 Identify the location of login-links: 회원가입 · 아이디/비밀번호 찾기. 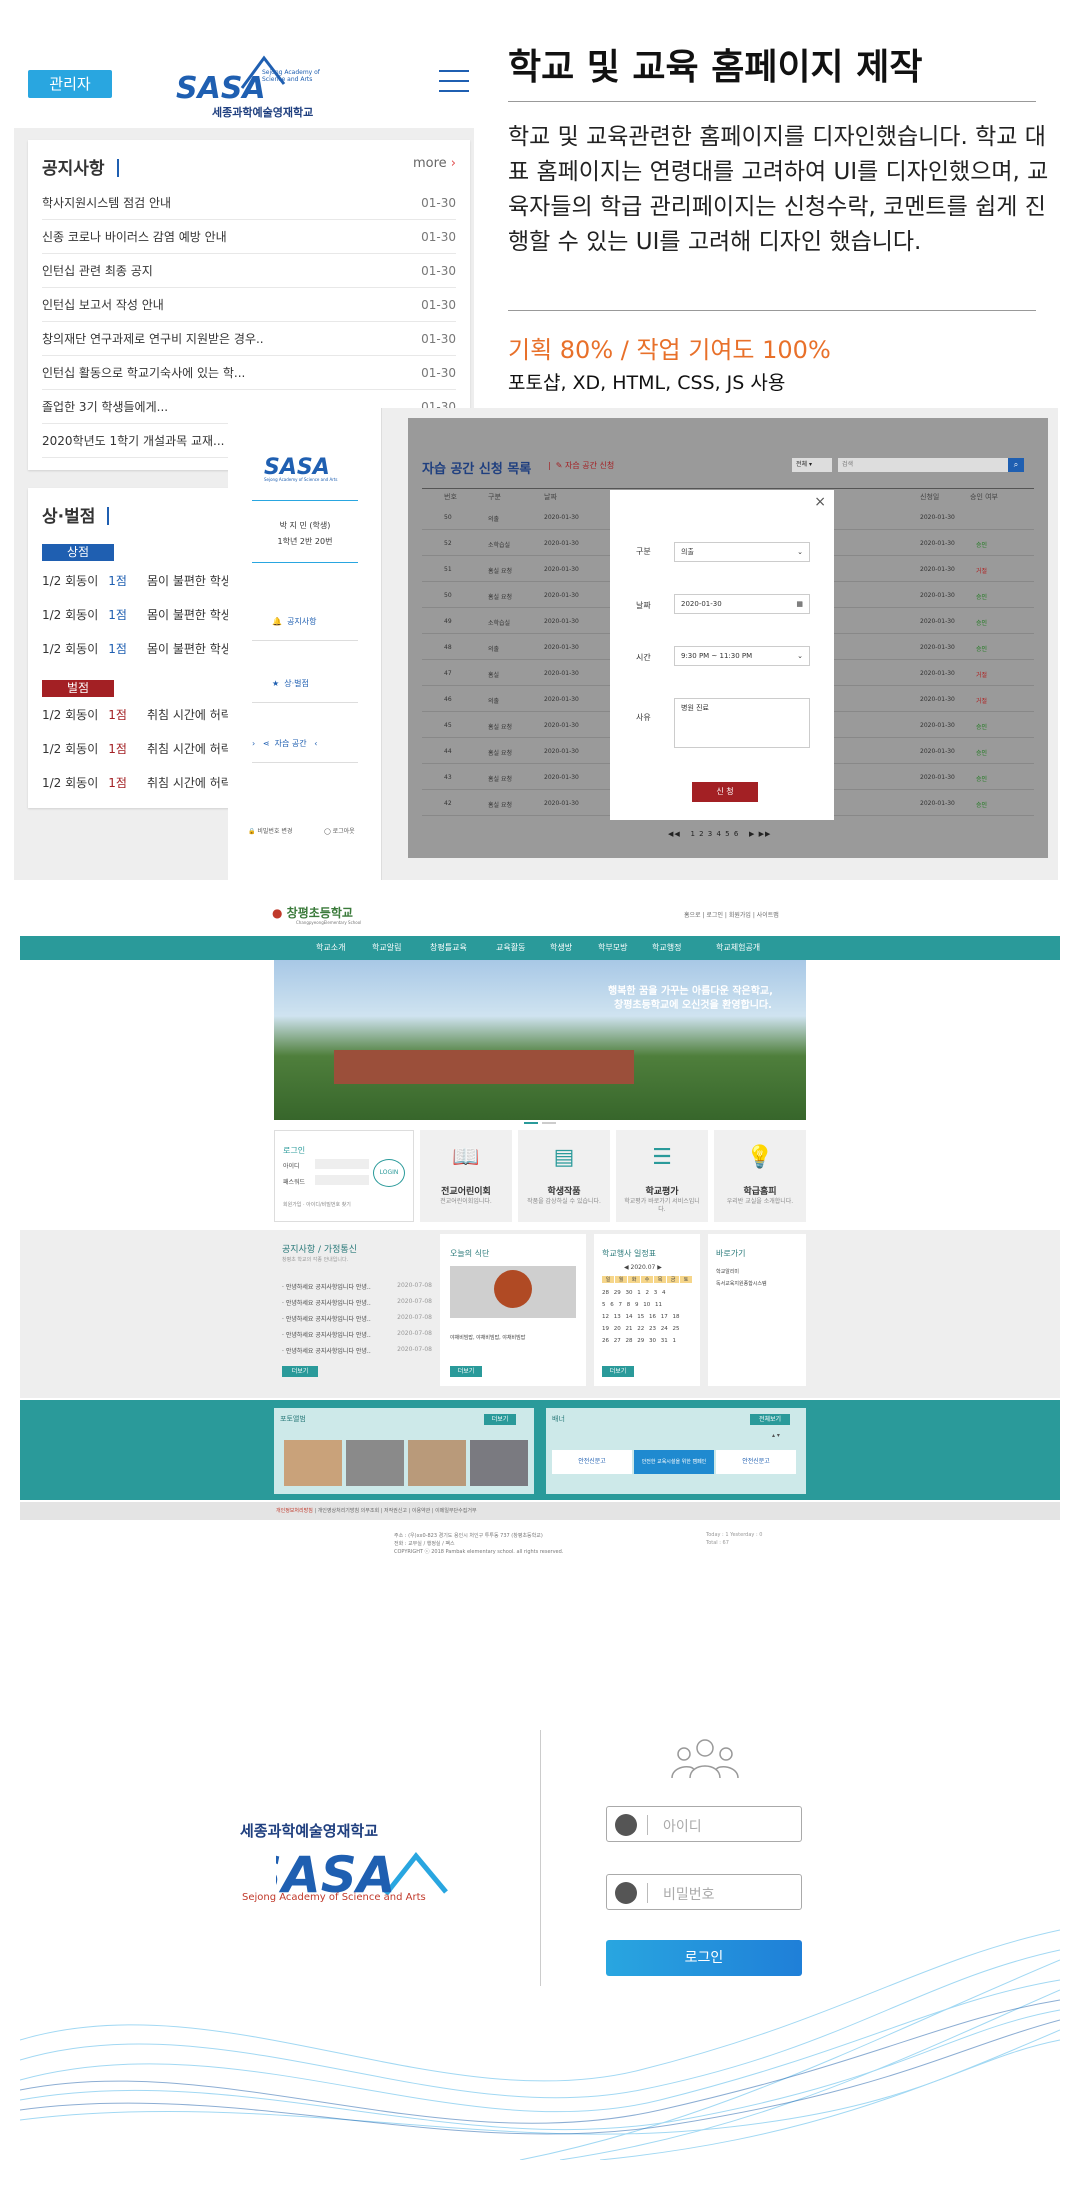
(317, 1204).